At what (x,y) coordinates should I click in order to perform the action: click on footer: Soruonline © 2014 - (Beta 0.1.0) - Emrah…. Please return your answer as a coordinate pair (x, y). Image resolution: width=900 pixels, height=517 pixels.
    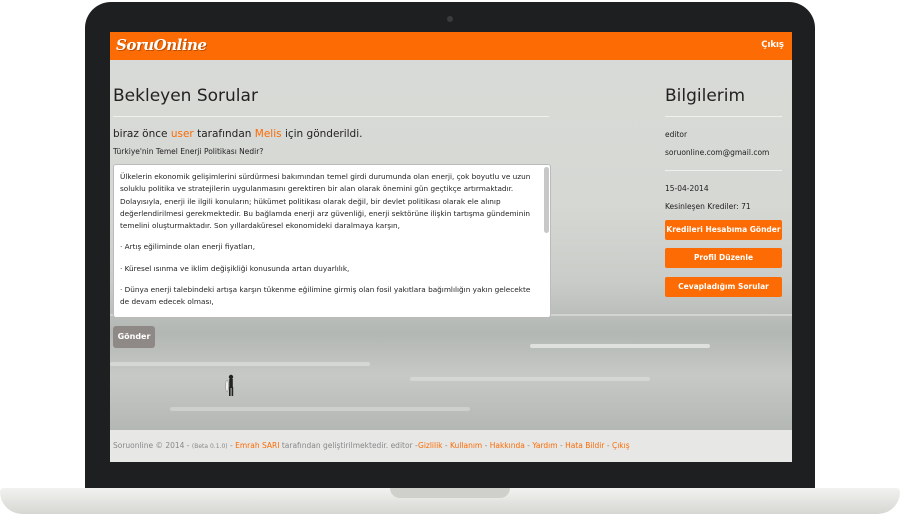
    Looking at the image, I should click on (451, 446).